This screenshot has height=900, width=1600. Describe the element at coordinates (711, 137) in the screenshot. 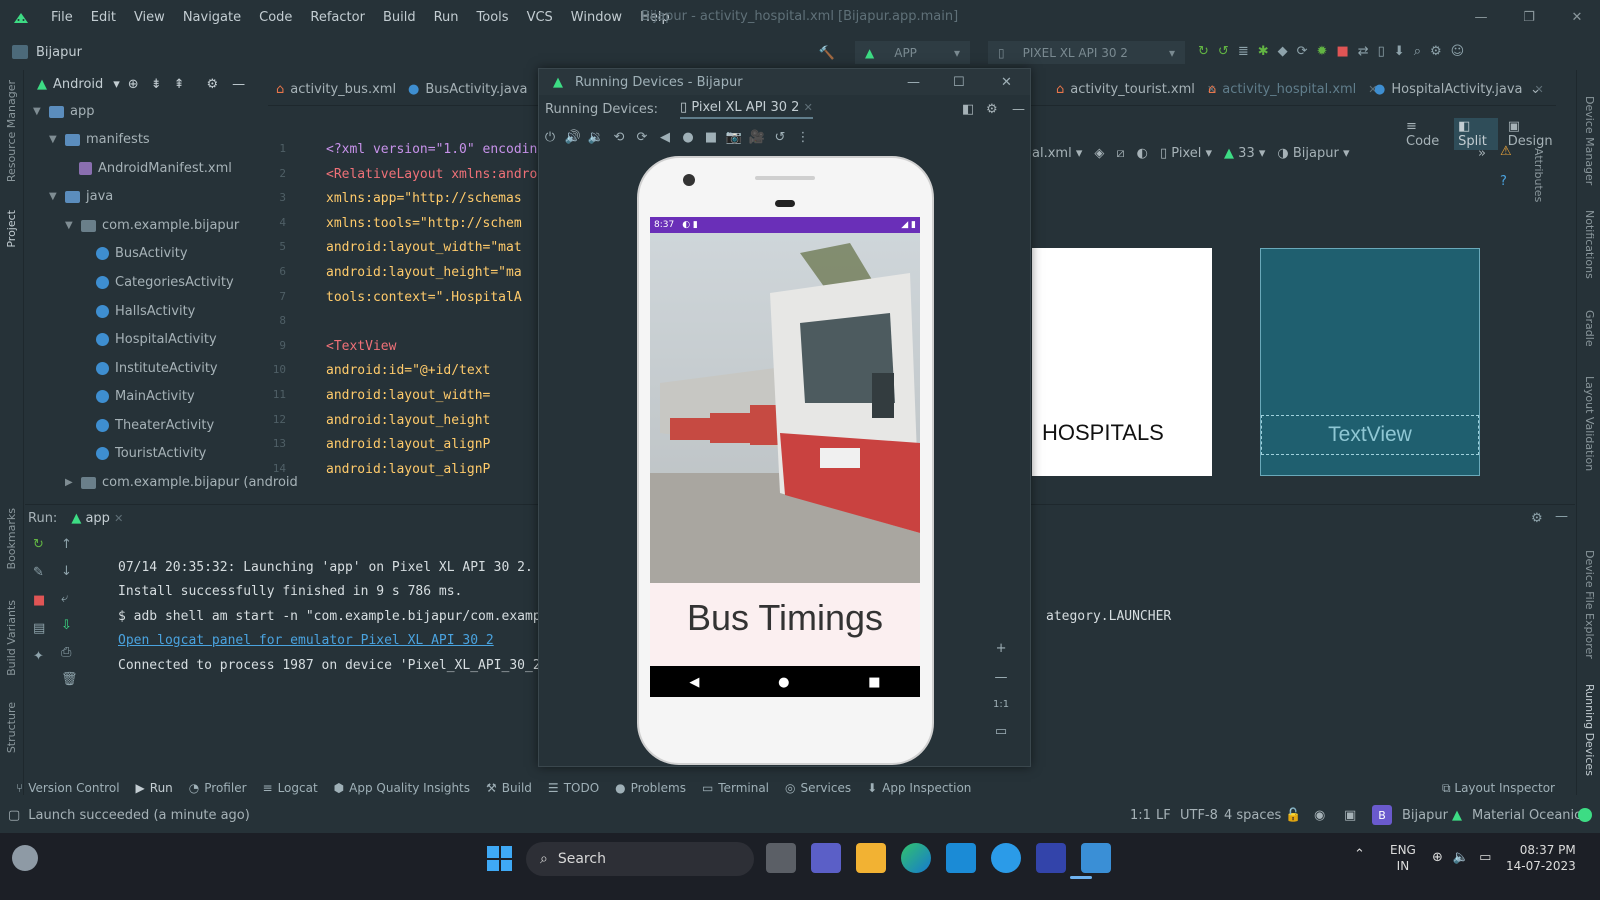

I see `overview-icon: ■` at that location.